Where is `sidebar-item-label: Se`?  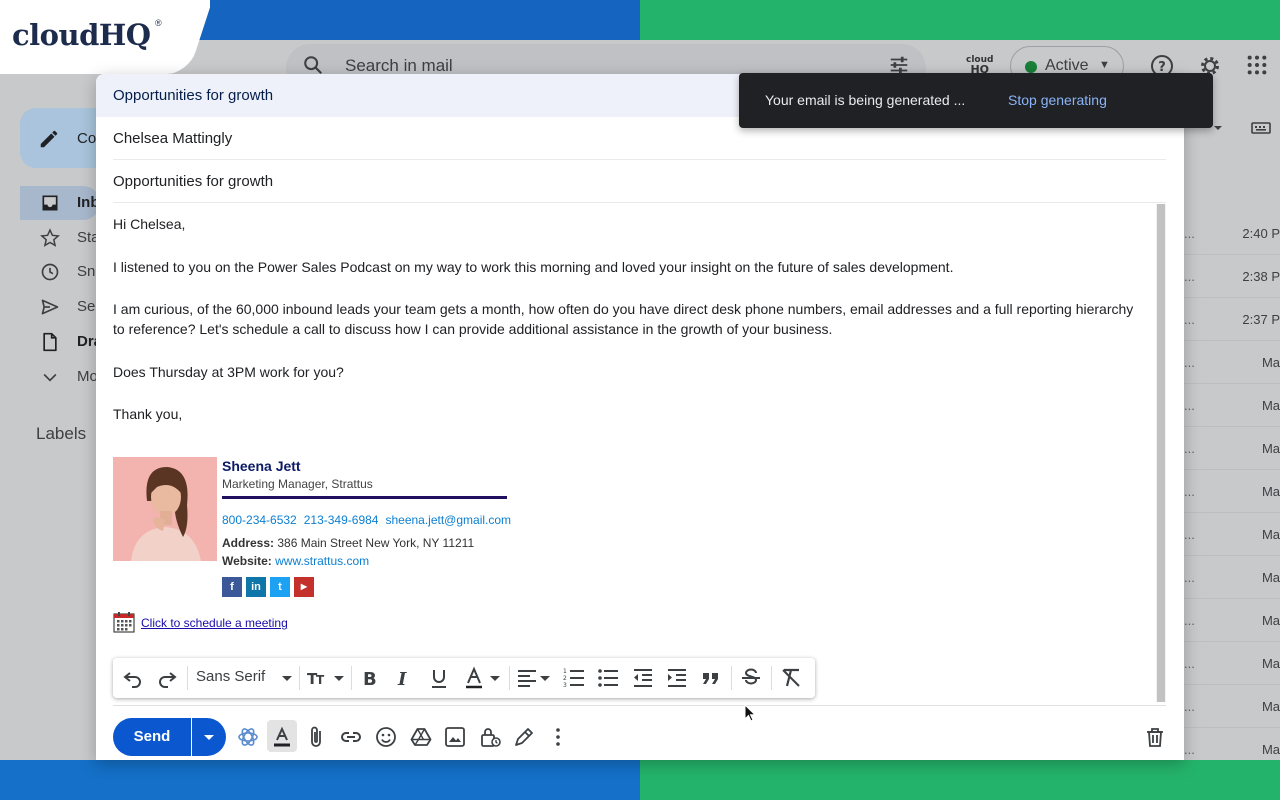
sidebar-item-label: Se is located at coordinates (86, 306).